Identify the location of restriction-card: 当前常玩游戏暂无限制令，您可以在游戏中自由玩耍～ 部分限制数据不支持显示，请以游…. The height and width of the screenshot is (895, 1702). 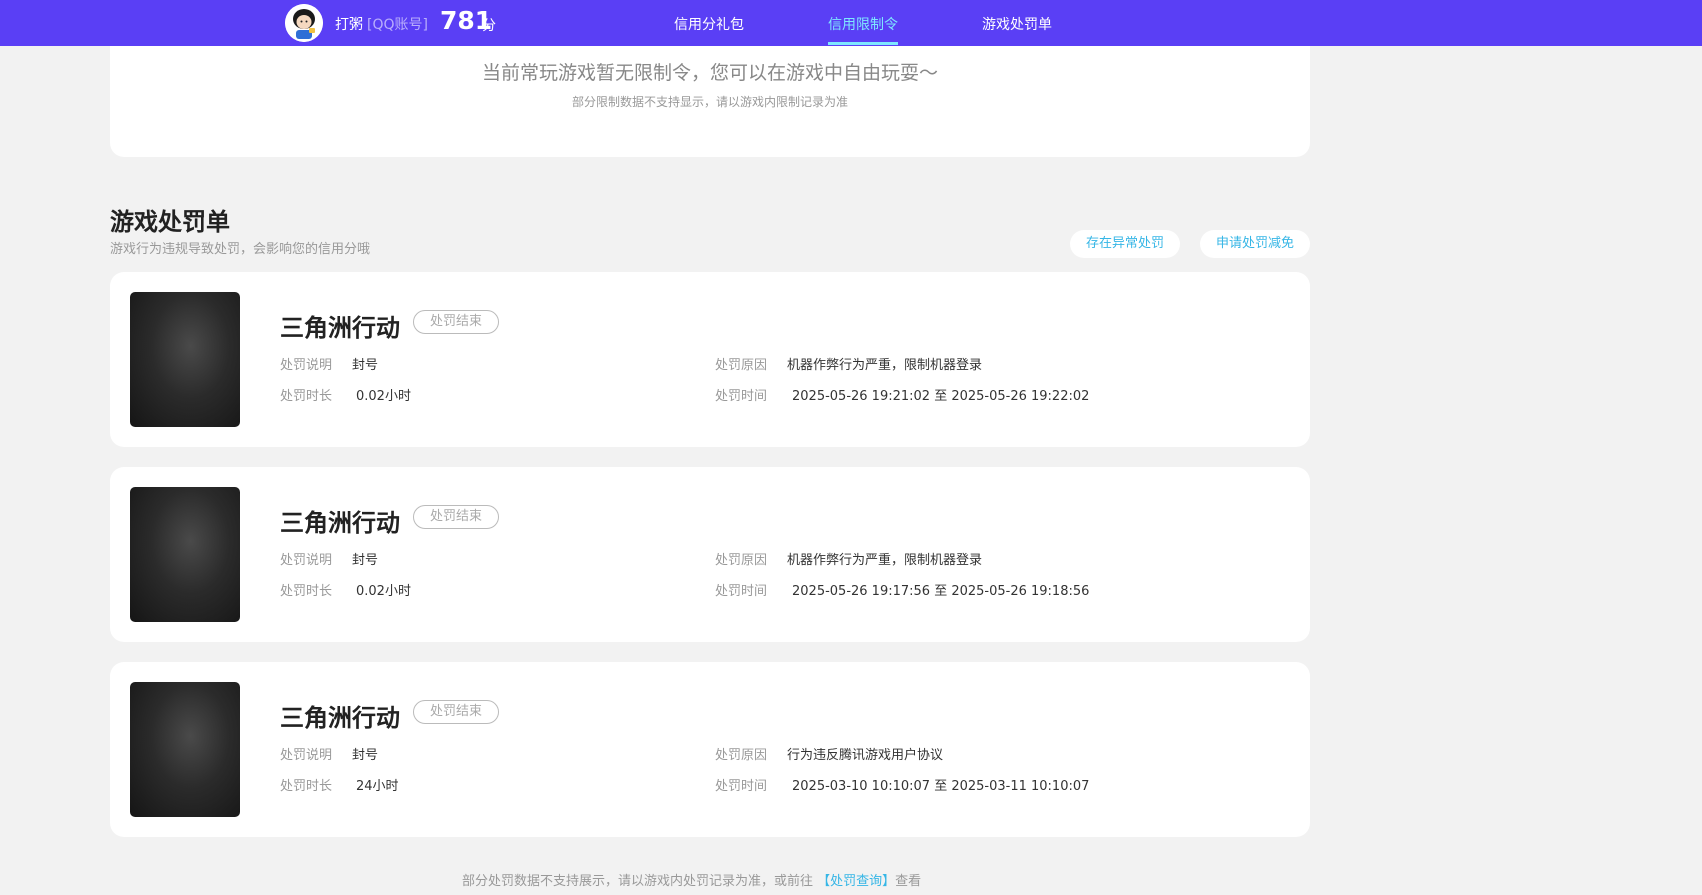
(710, 101).